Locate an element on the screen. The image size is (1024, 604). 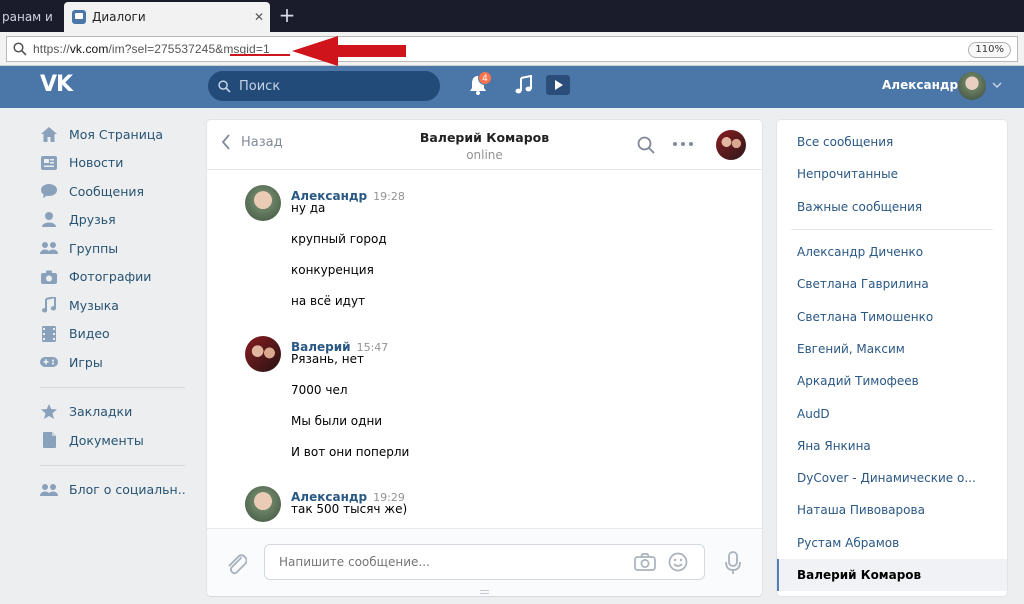
sidebar-item-photos: Фотографии is located at coordinates (115, 277).